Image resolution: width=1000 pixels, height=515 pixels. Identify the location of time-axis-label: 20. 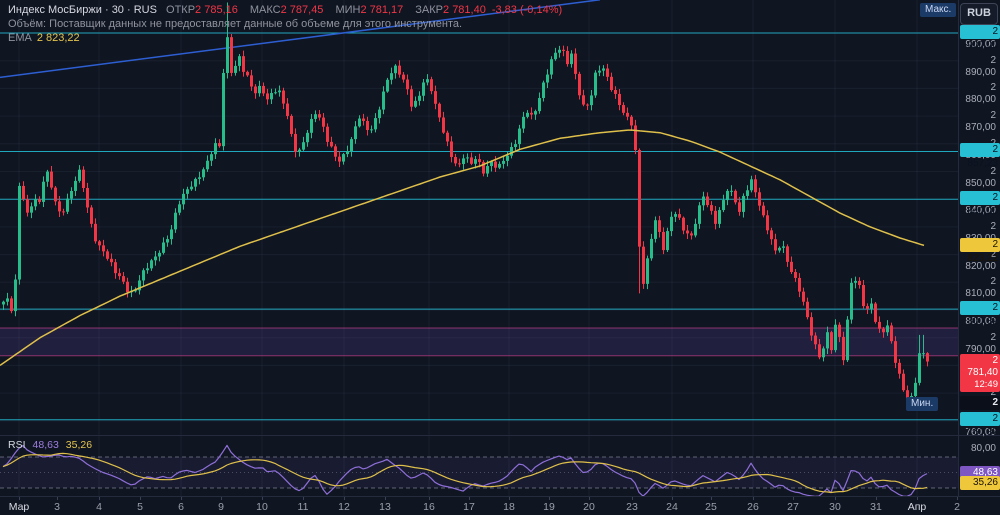
(589, 507).